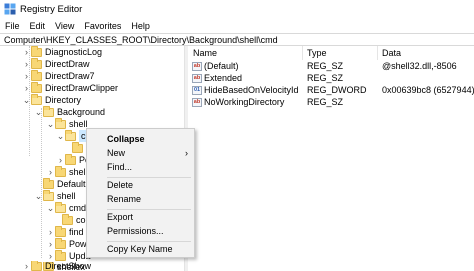 The height and width of the screenshot is (271, 474). What do you see at coordinates (102, 26) in the screenshot?
I see `menu-favorites: Favorites` at bounding box center [102, 26].